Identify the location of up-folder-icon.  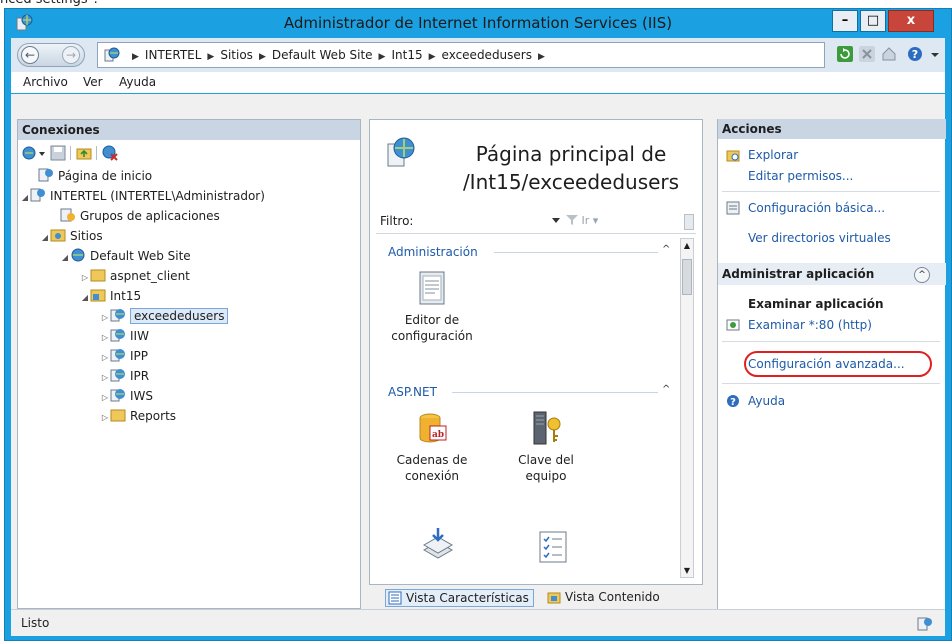
(84, 153).